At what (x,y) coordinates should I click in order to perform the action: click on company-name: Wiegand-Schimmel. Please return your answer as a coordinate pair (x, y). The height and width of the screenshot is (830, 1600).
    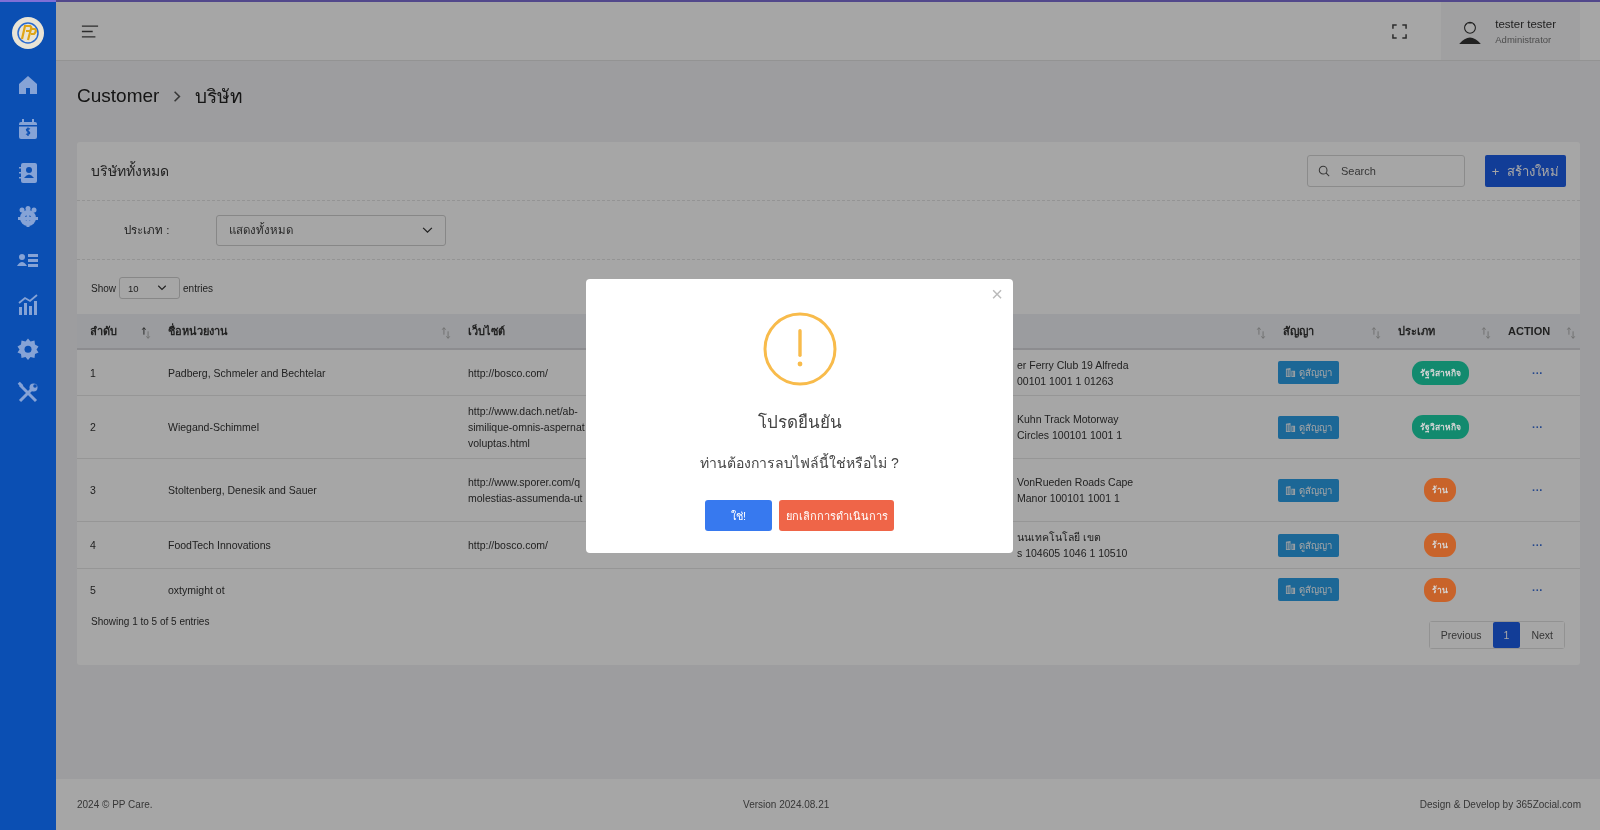
    Looking at the image, I should click on (214, 427).